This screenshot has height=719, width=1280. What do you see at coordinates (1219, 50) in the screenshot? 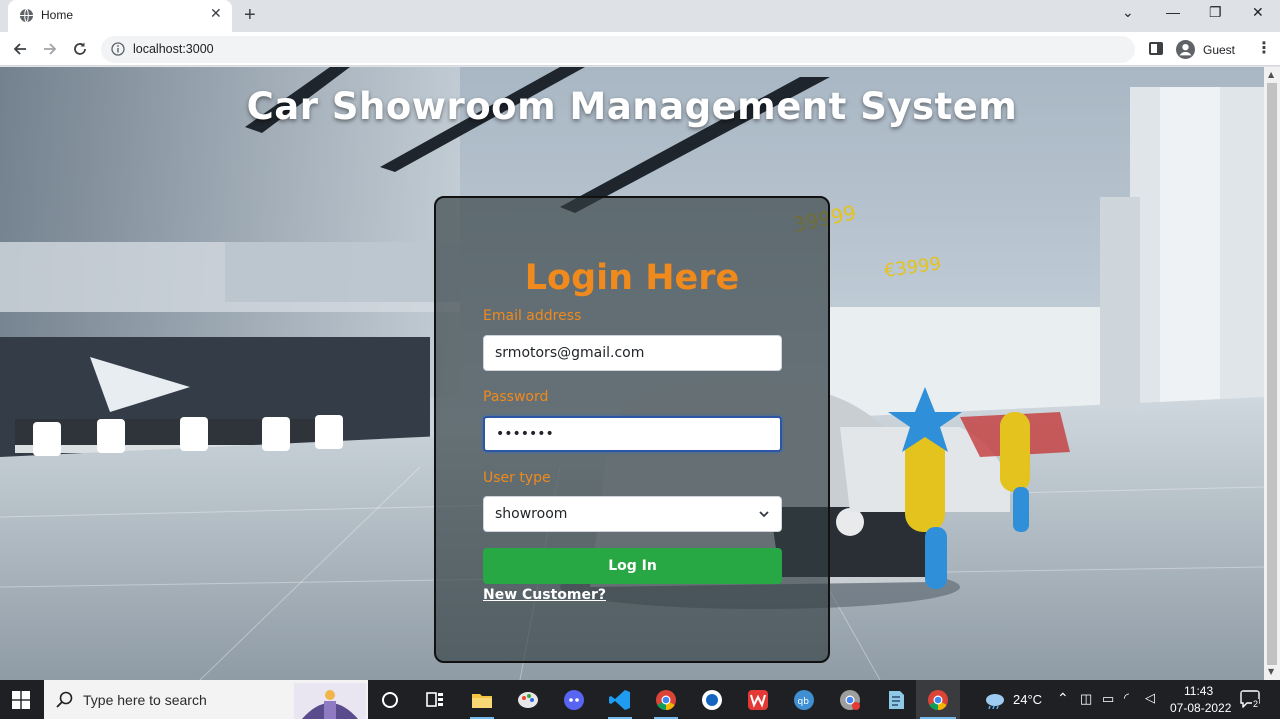
I see `profile-name: Guest` at bounding box center [1219, 50].